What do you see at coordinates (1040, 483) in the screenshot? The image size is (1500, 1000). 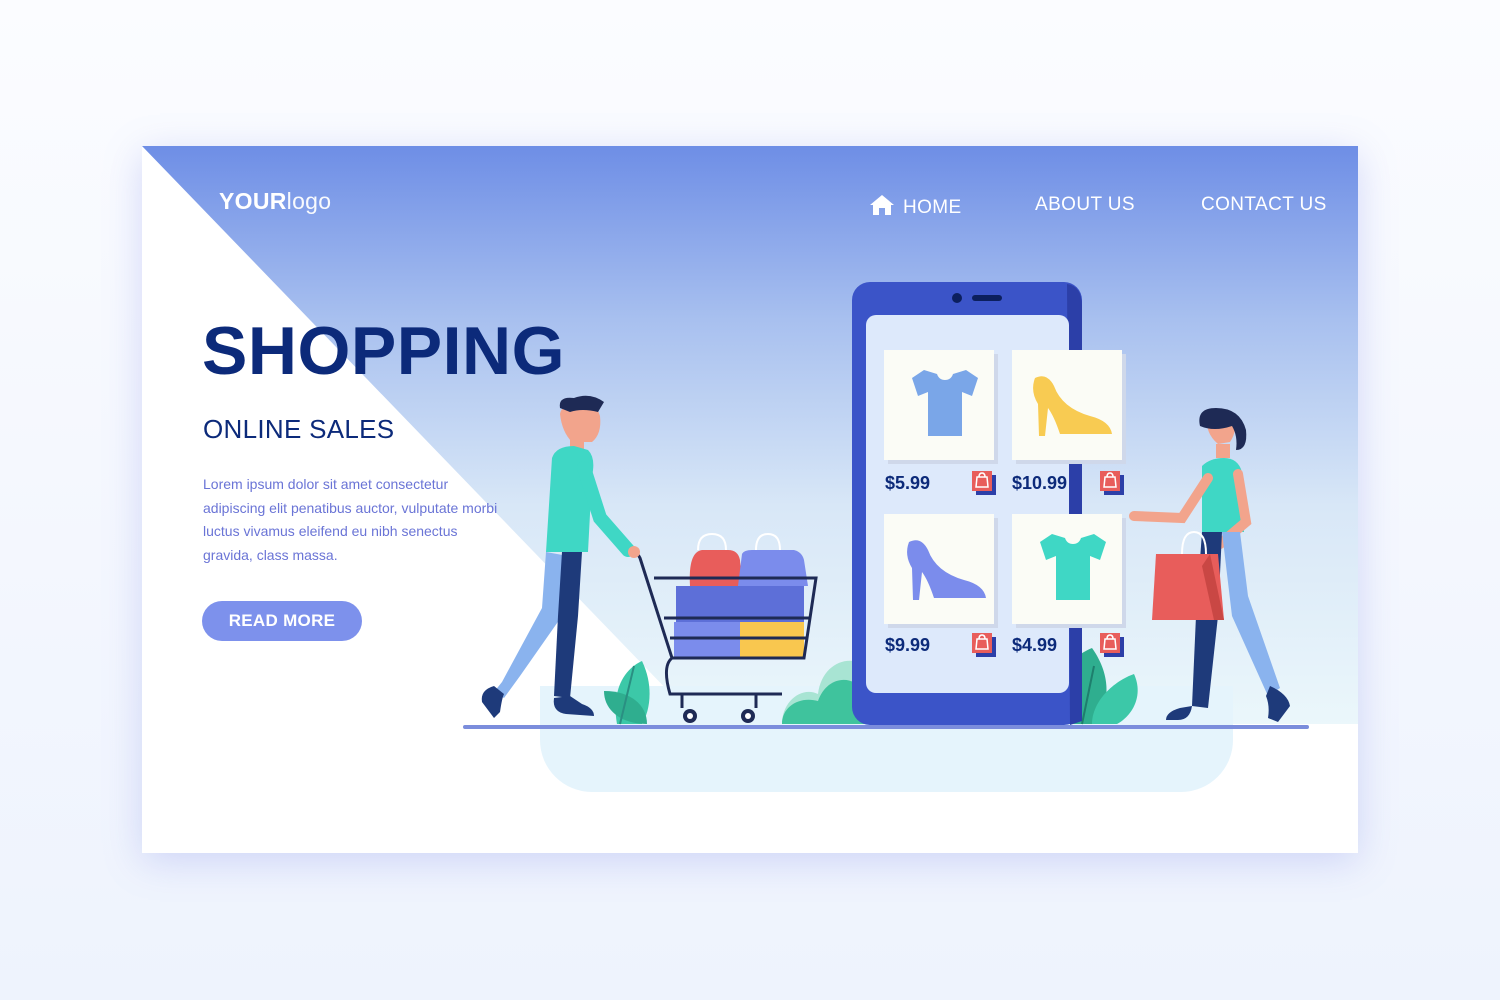 I see `product-price-2: $10.99` at bounding box center [1040, 483].